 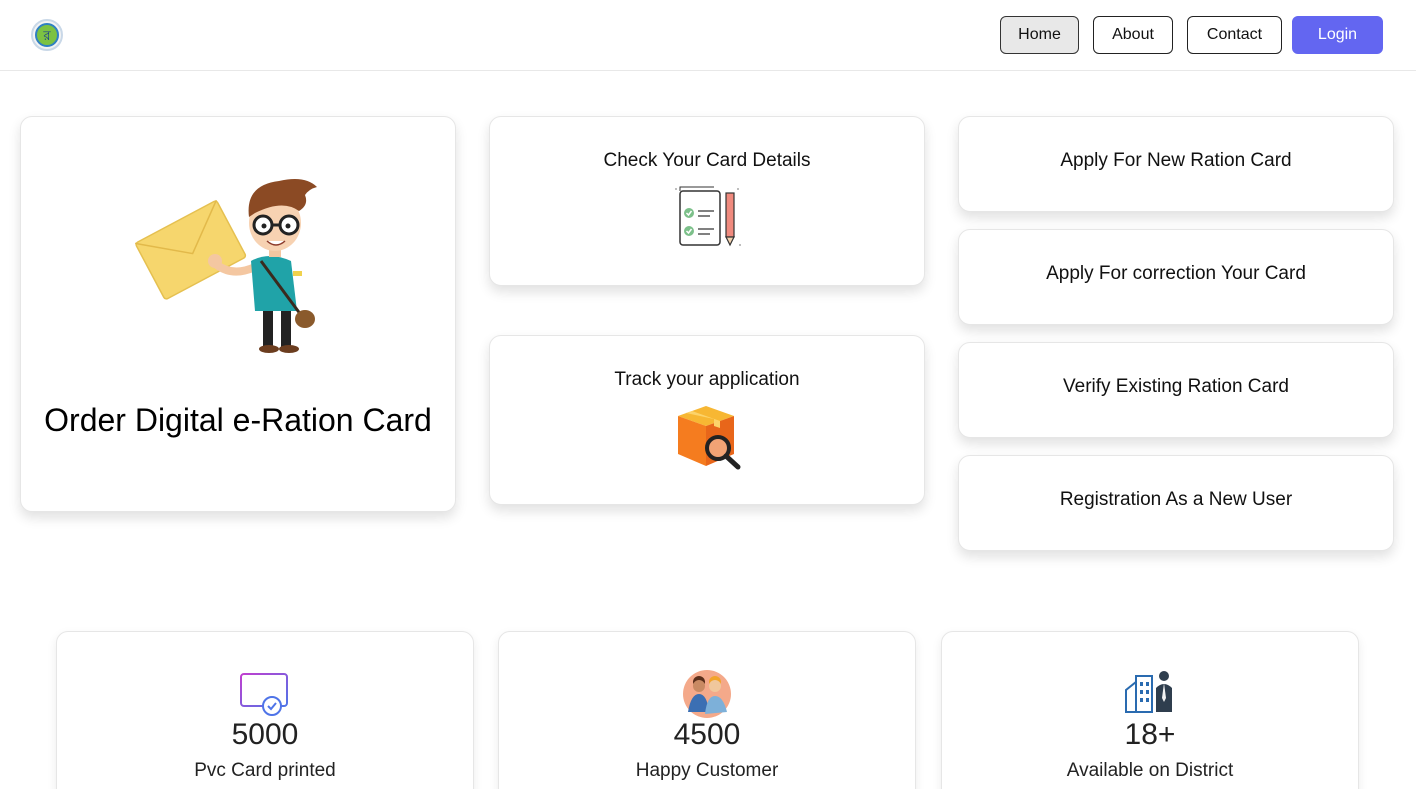 I want to click on verify-existing-card-title: Verify Existing Ration Card, so click(x=1176, y=386).